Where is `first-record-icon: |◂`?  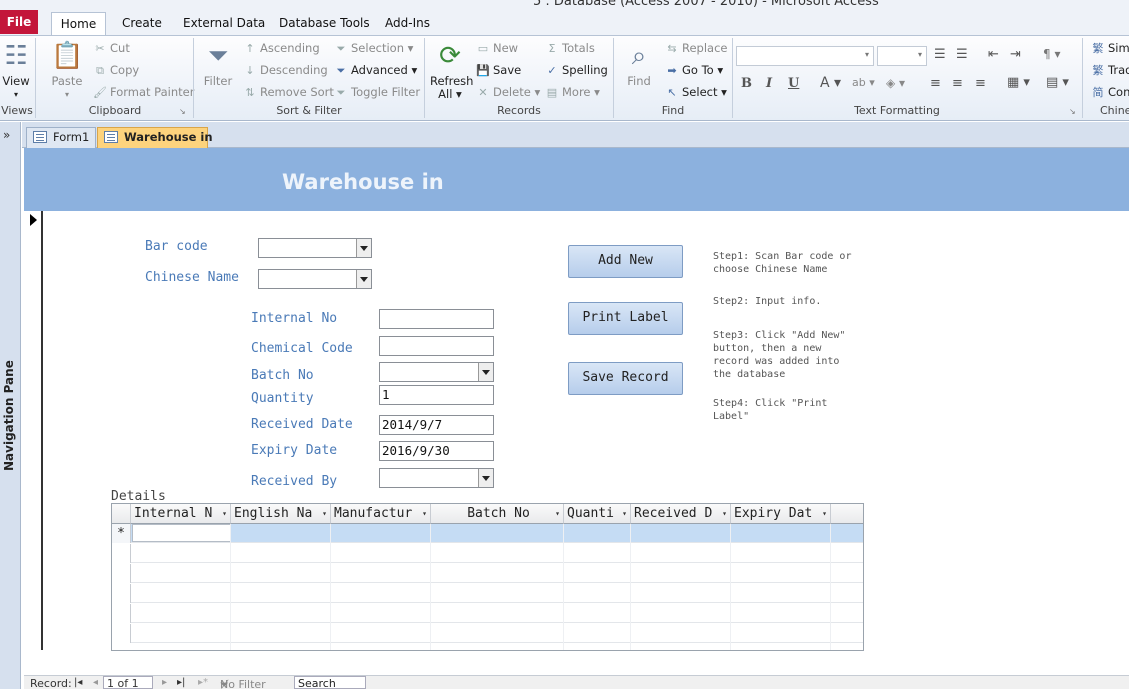
first-record-icon: |◂ is located at coordinates (78, 682).